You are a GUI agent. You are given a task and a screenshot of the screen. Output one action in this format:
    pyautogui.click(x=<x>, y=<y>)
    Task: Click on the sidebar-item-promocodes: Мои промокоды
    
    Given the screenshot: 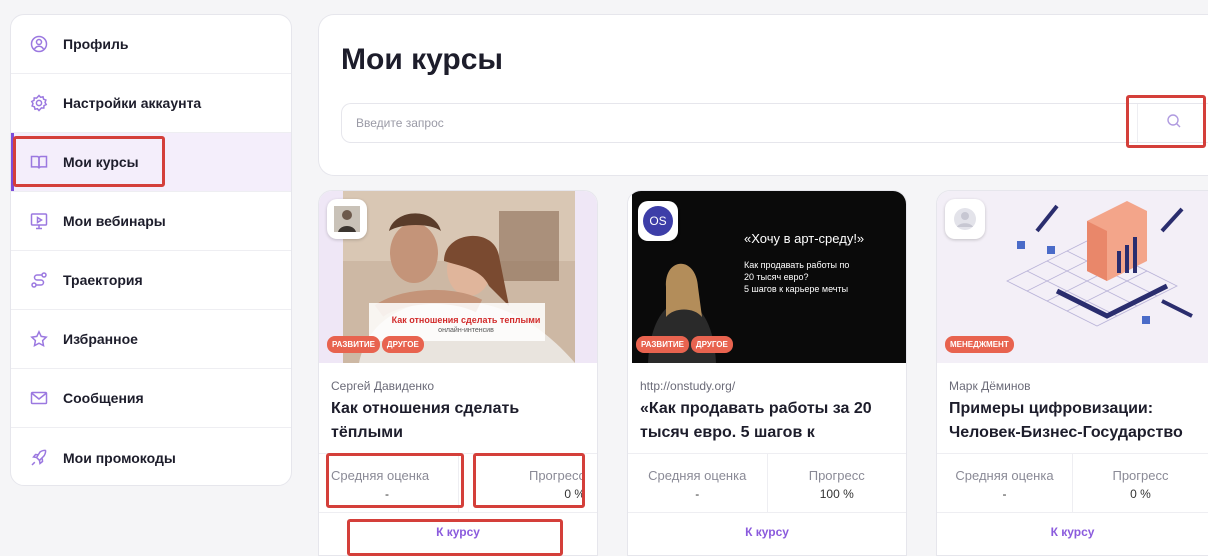 What is the action you would take?
    pyautogui.click(x=151, y=456)
    